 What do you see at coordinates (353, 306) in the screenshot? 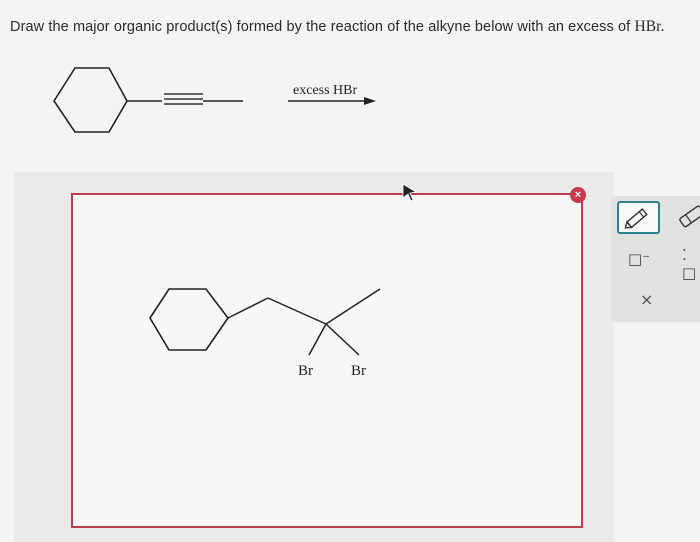
I see `product-bond-cbr2-ch3` at bounding box center [353, 306].